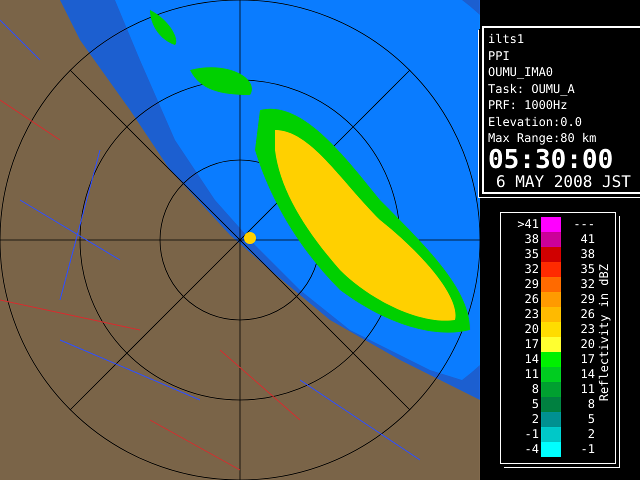  Describe the element at coordinates (499, 56) in the screenshot. I see `info-text: PPI` at that location.